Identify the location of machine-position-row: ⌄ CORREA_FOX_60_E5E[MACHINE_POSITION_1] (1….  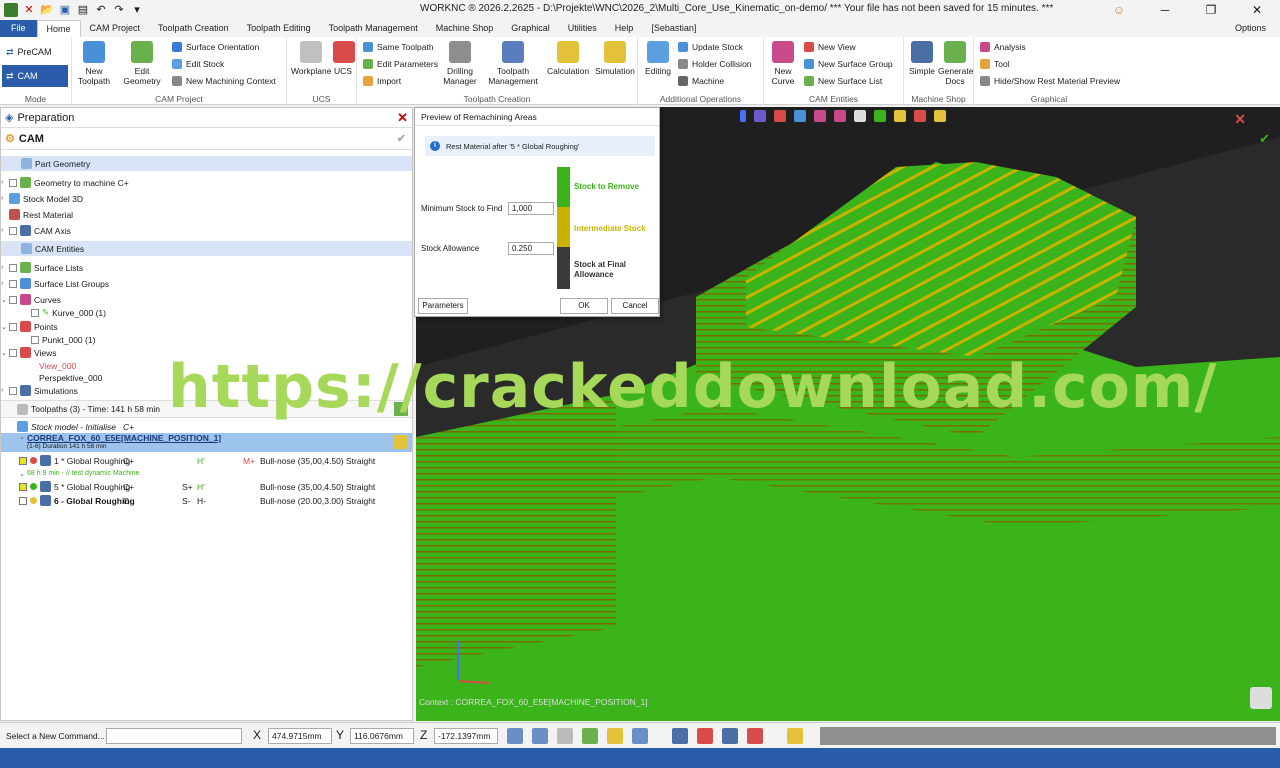
(206, 442).